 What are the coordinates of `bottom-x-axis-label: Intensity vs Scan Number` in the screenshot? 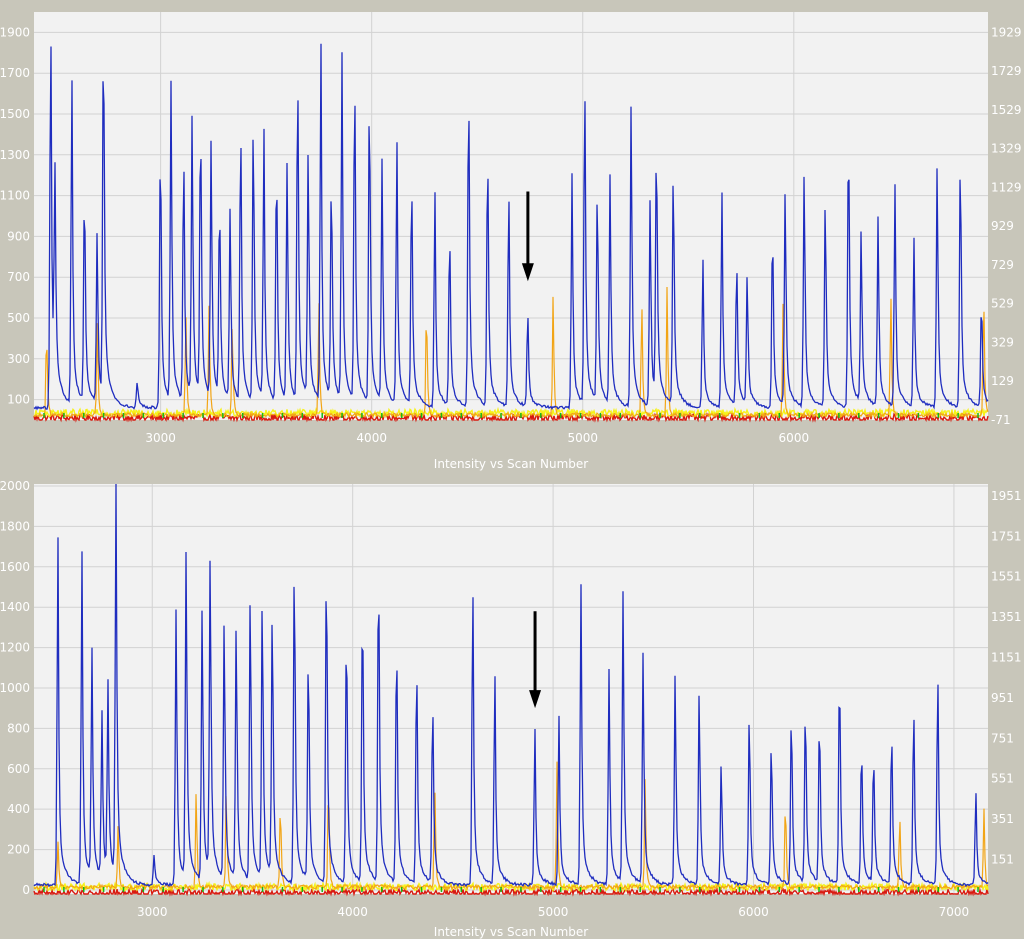 It's located at (511, 932).